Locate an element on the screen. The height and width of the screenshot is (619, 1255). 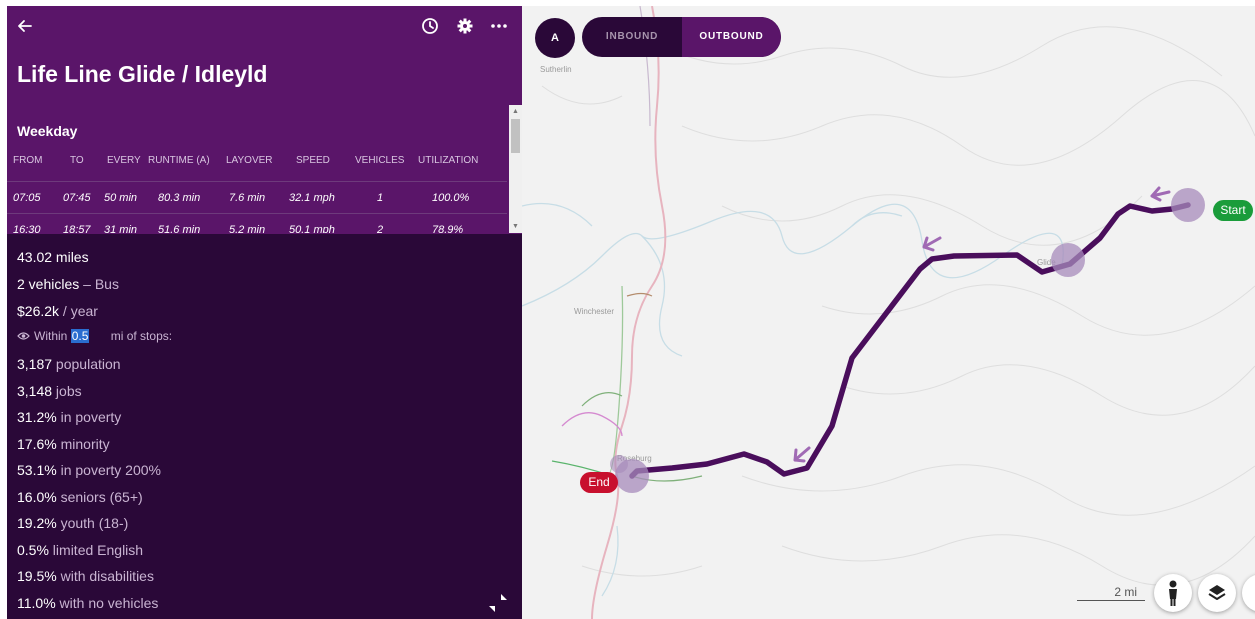
street-view-button is located at coordinates (1173, 593).